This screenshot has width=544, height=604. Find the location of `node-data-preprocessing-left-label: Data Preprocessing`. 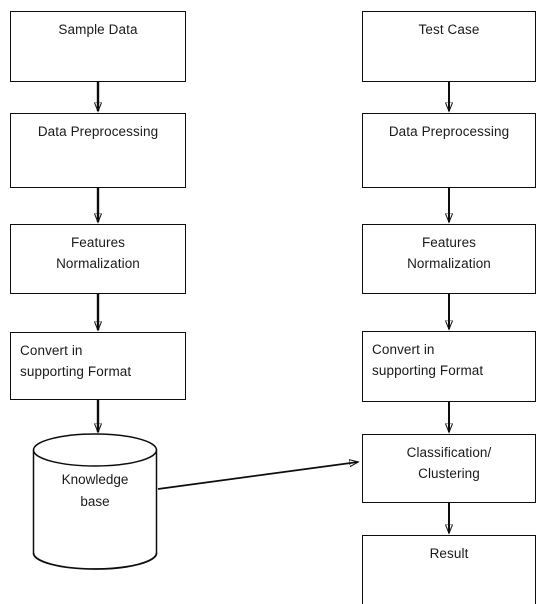

node-data-preprocessing-left-label: Data Preprocessing is located at coordinates (98, 131).